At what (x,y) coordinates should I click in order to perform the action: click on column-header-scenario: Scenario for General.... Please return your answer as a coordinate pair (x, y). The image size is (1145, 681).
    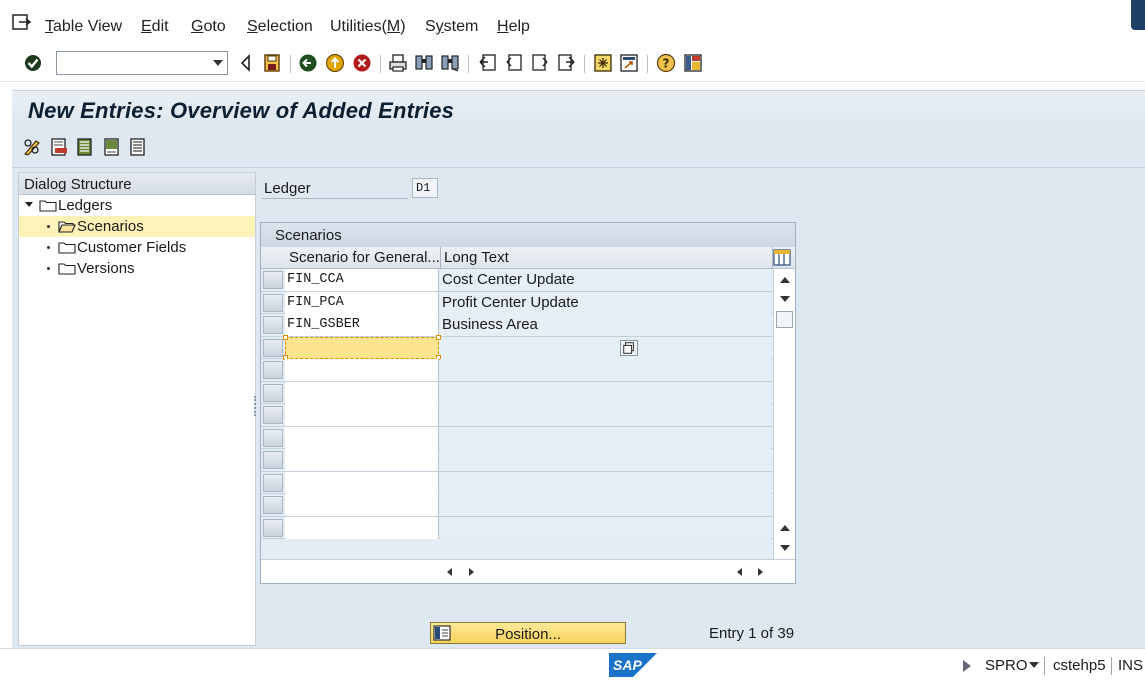
    Looking at the image, I should click on (364, 257).